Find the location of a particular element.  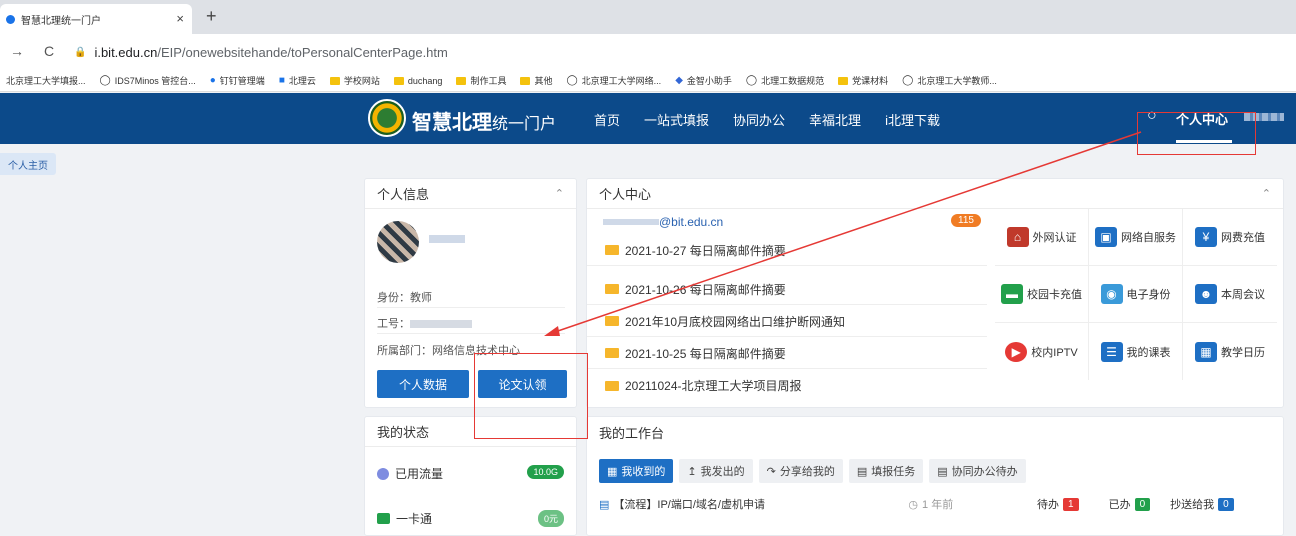

card-balance-badge: 0元 is located at coordinates (550, 518).